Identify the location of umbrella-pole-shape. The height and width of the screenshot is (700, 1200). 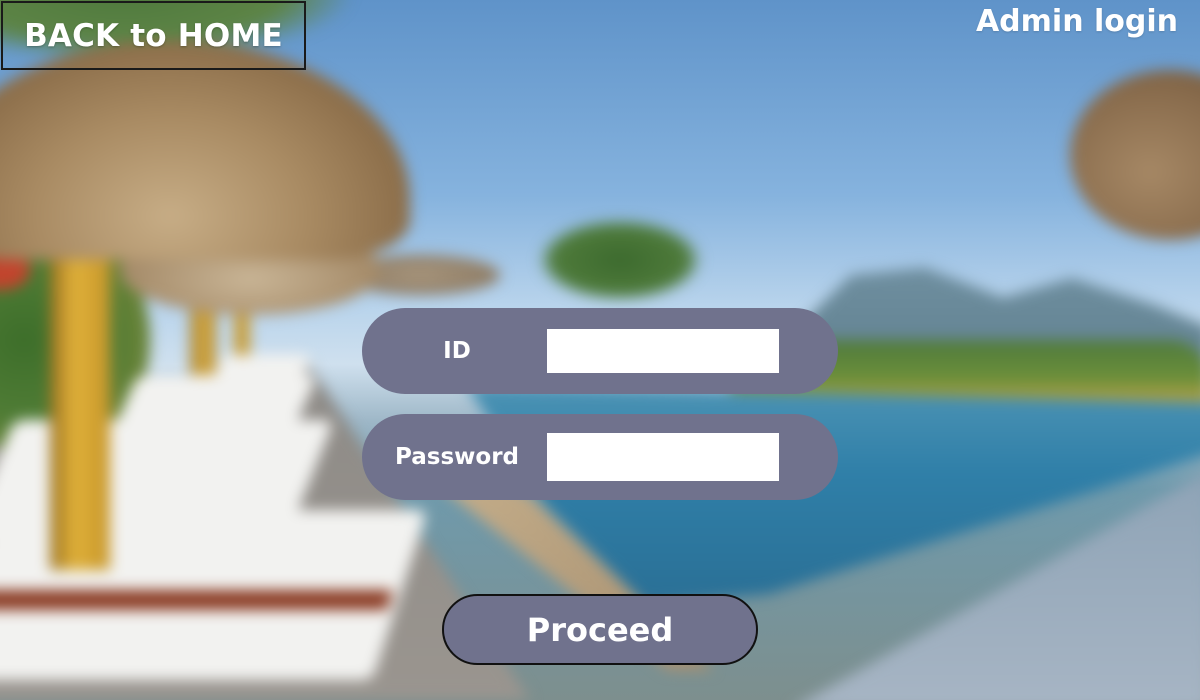
(80, 390).